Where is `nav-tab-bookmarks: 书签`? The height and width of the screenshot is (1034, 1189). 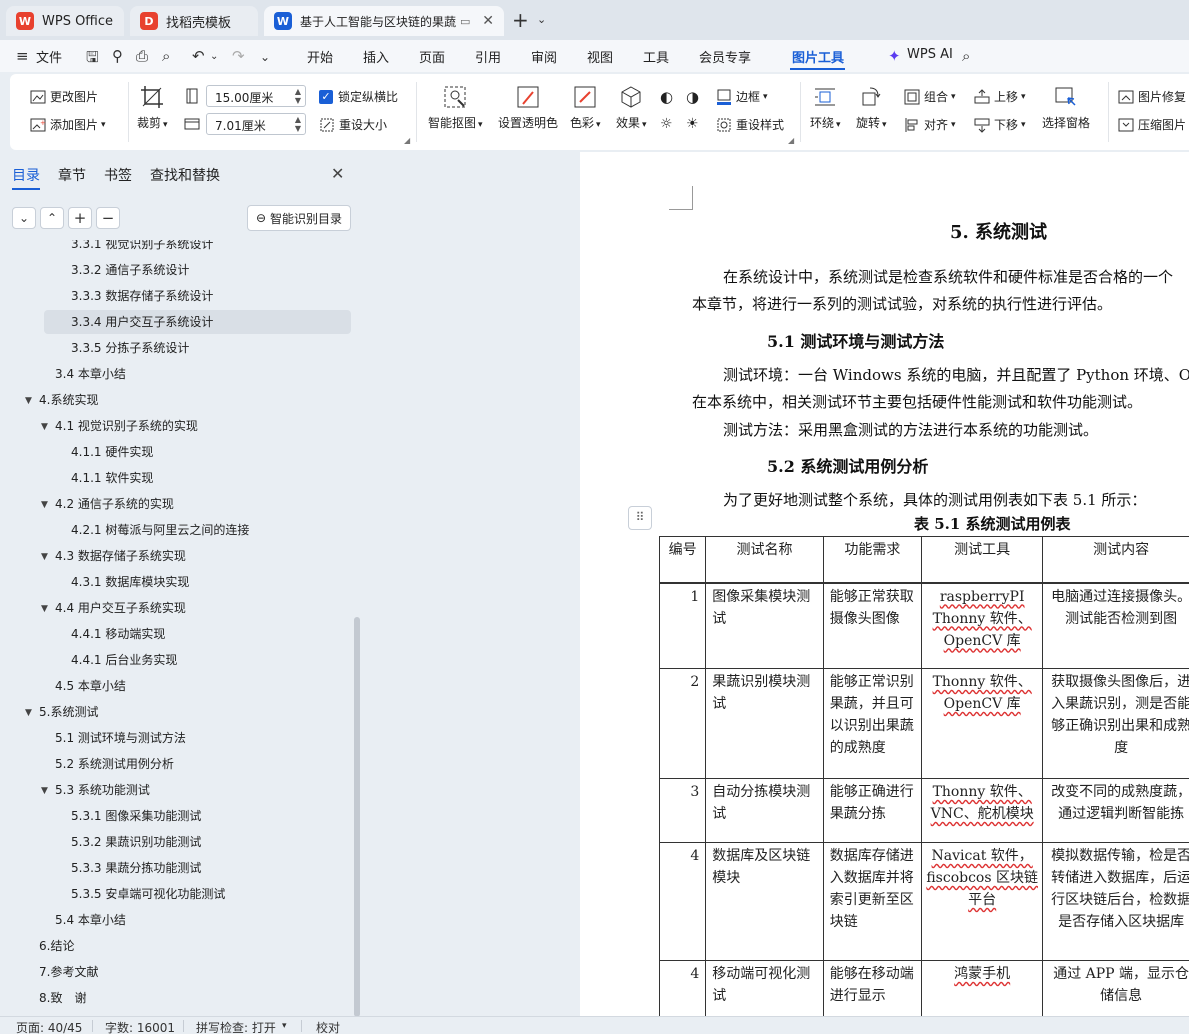
nav-tab-bookmarks: 书签 is located at coordinates (118, 175).